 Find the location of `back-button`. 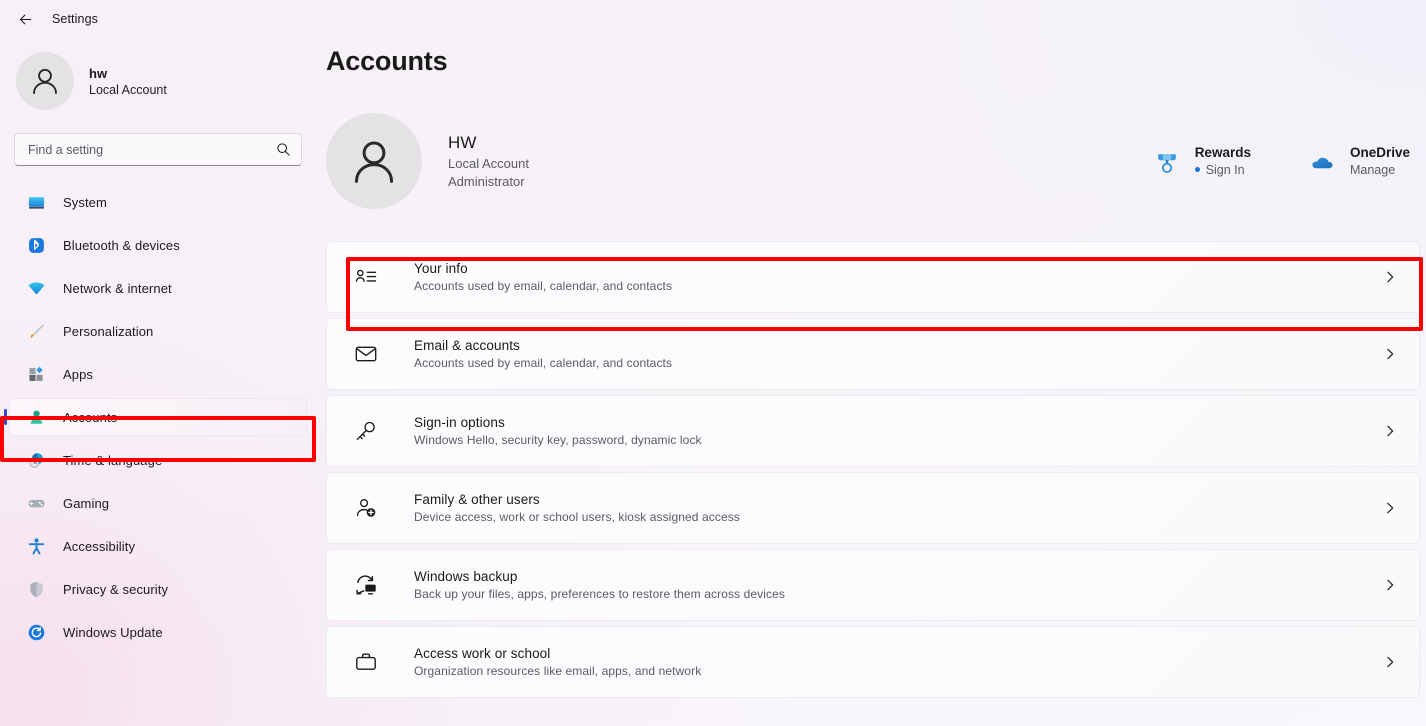

back-button is located at coordinates (25, 19).